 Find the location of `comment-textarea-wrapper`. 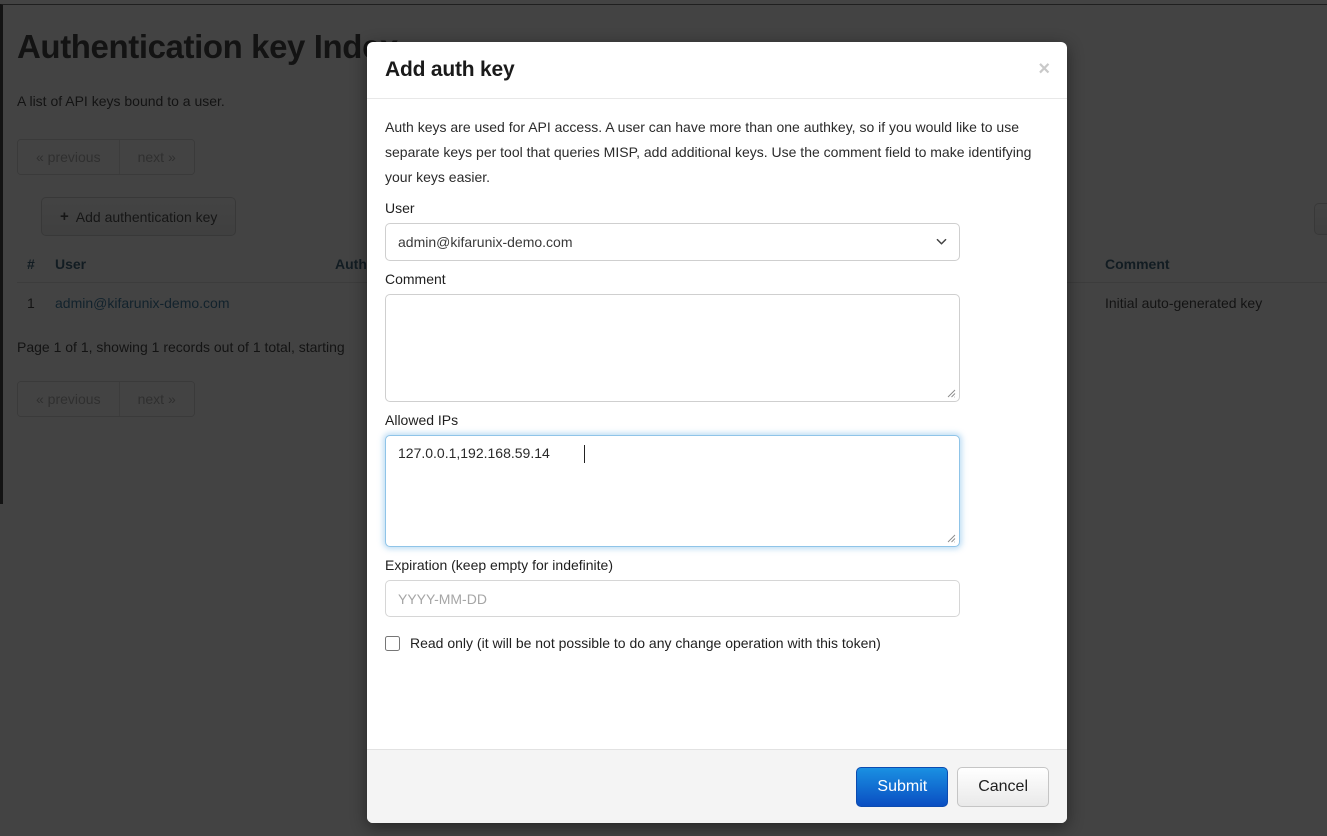

comment-textarea-wrapper is located at coordinates (672, 348).